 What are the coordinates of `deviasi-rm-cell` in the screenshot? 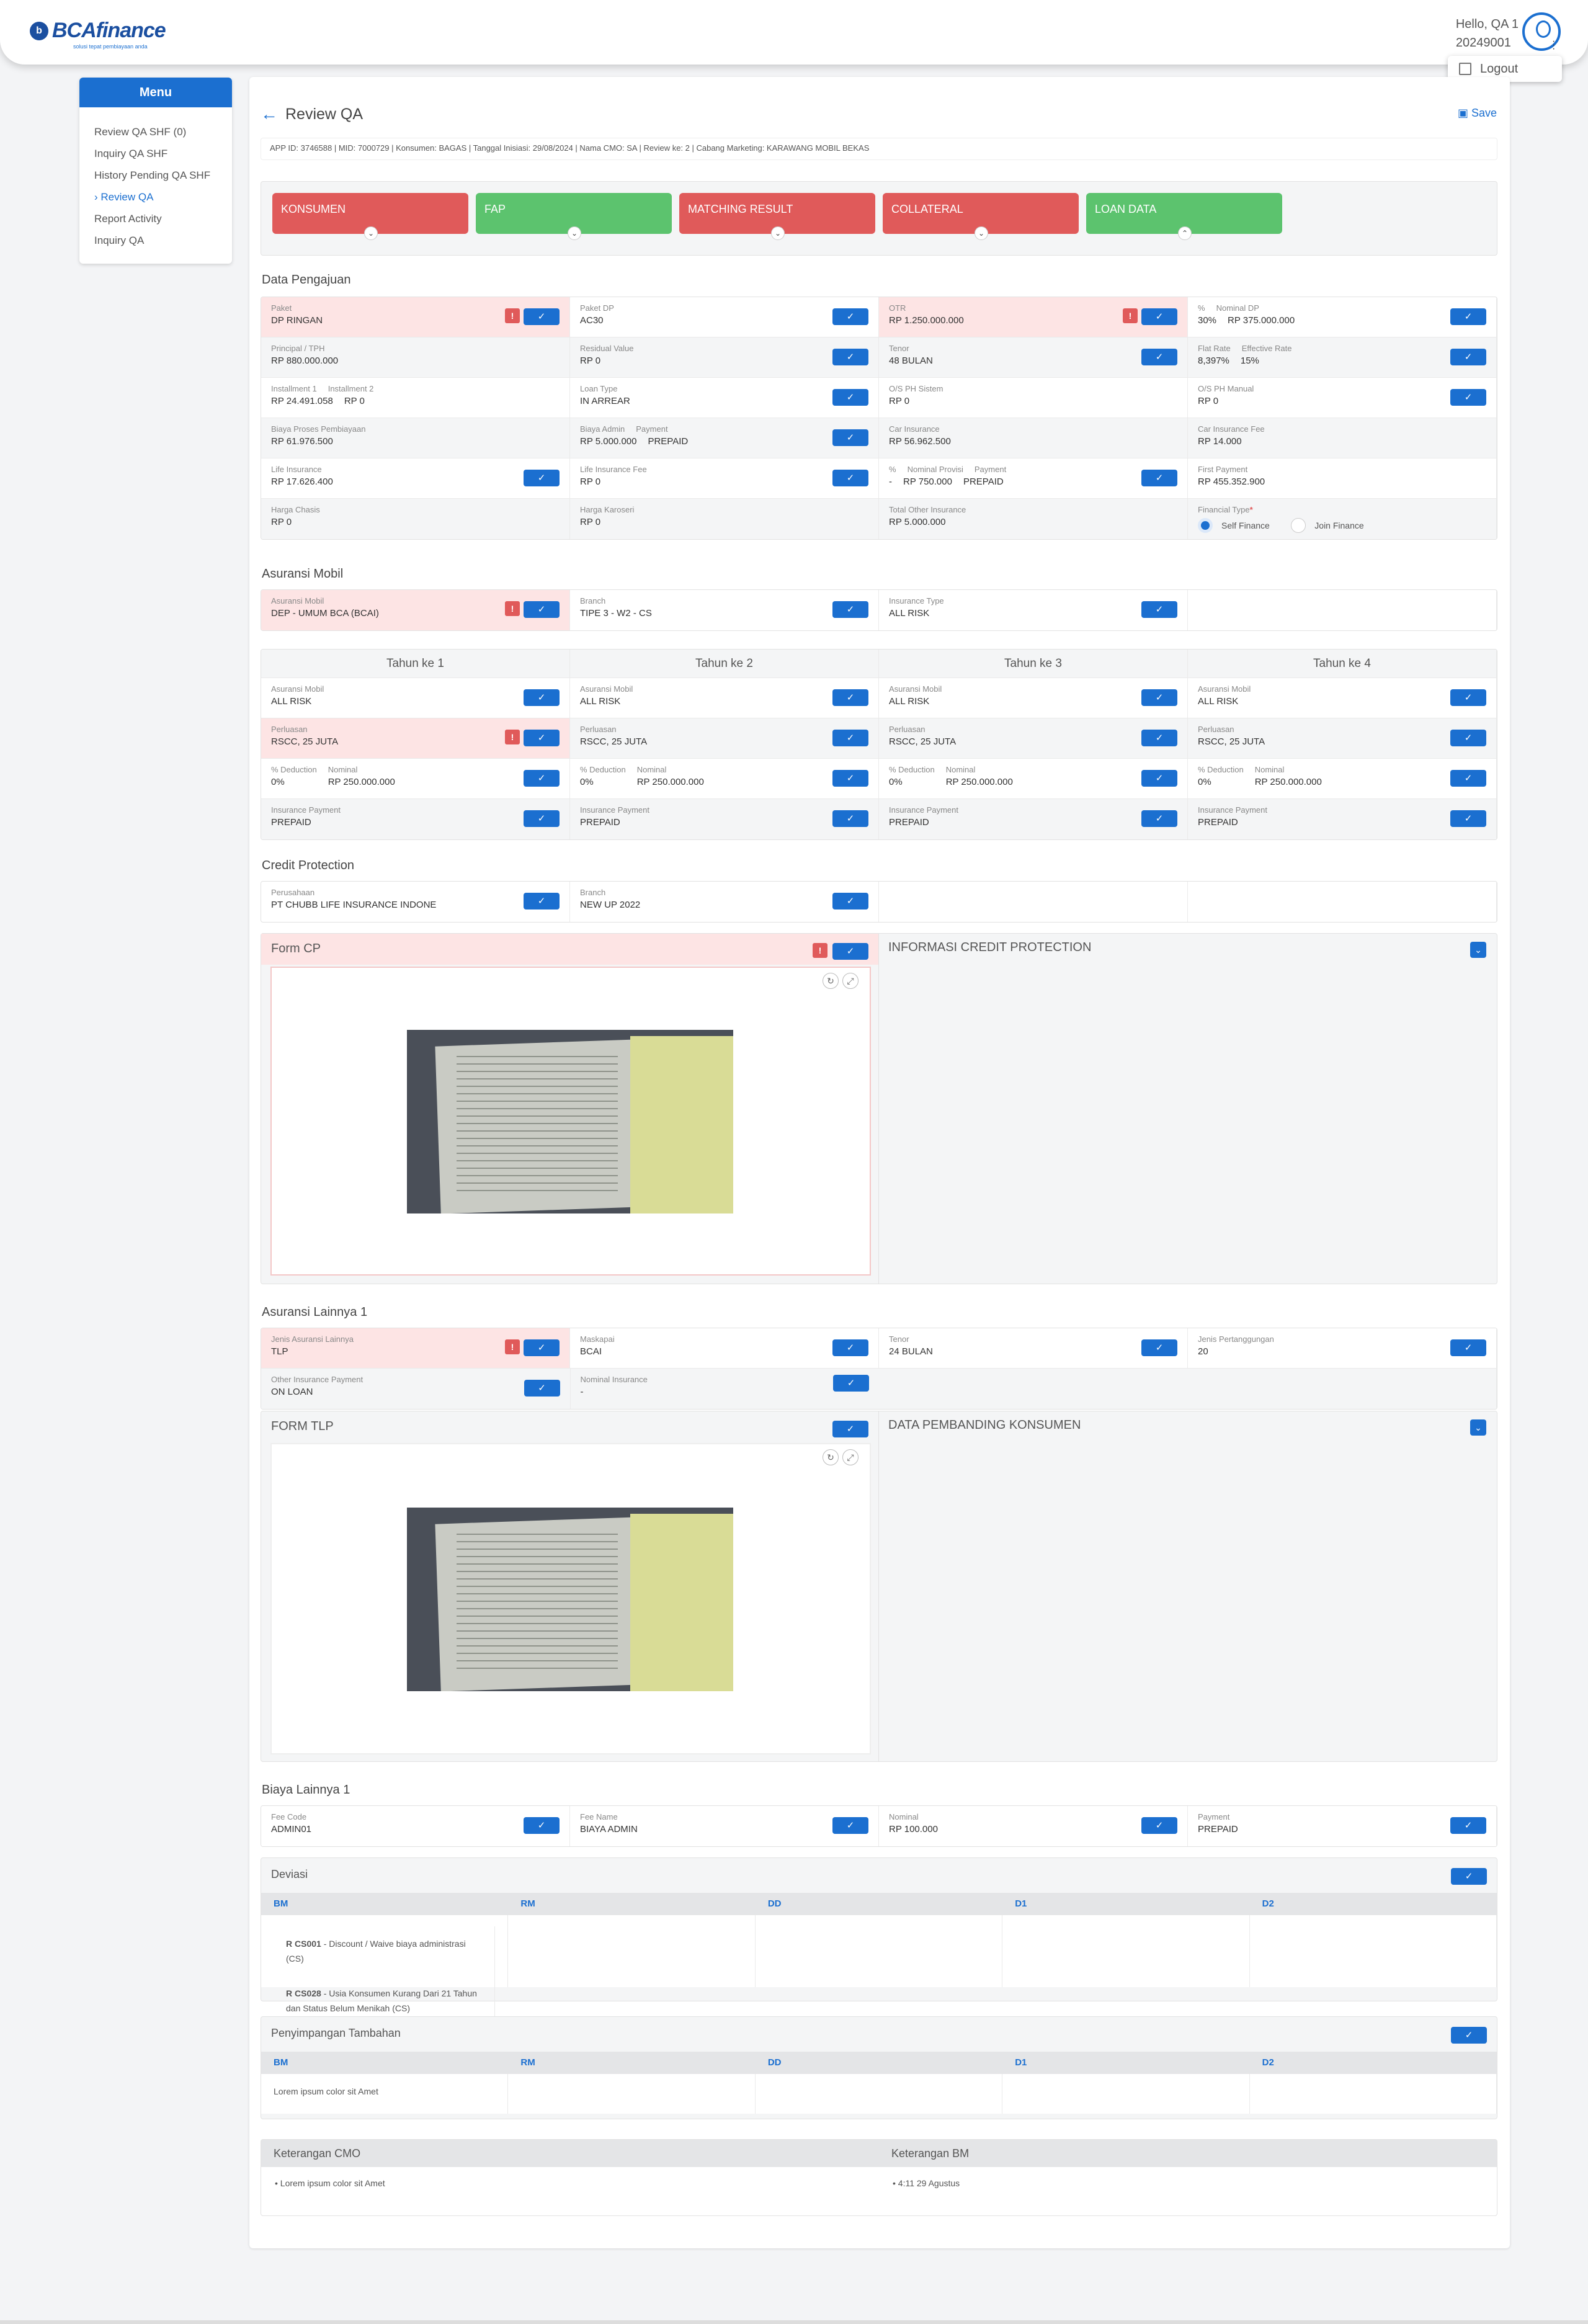 It's located at (632, 1951).